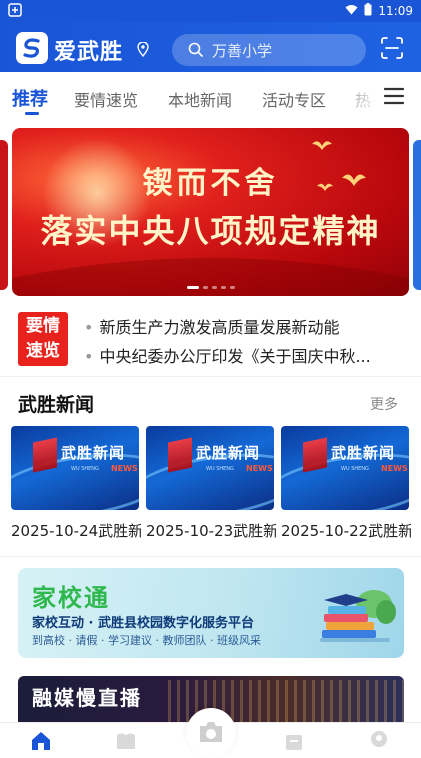 The width and height of the screenshot is (421, 758). I want to click on camera-icon, so click(211, 732).